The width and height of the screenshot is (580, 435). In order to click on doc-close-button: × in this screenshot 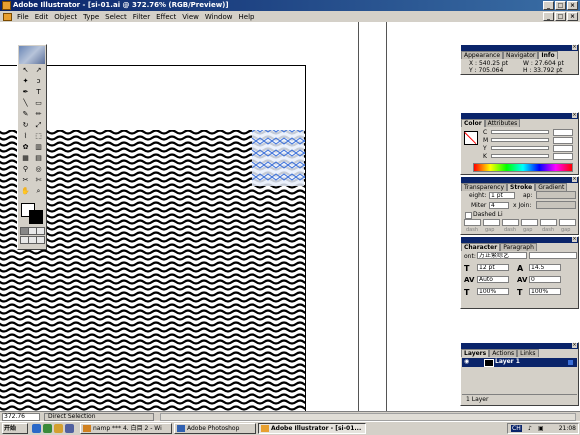, I will do `click(572, 16)`.